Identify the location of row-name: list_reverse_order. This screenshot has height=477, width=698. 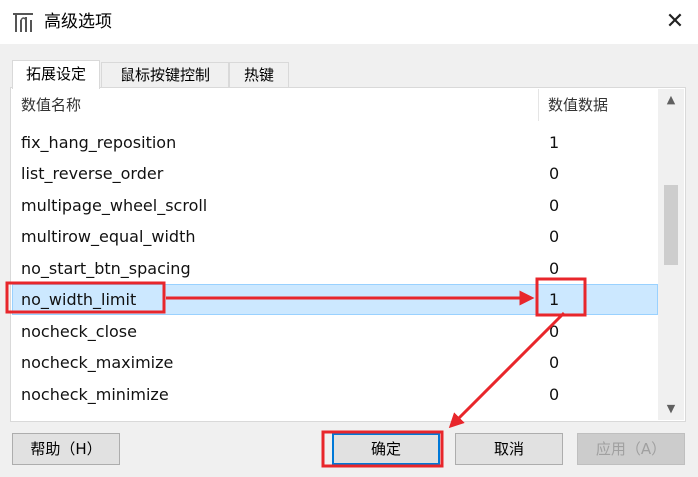
(92, 173).